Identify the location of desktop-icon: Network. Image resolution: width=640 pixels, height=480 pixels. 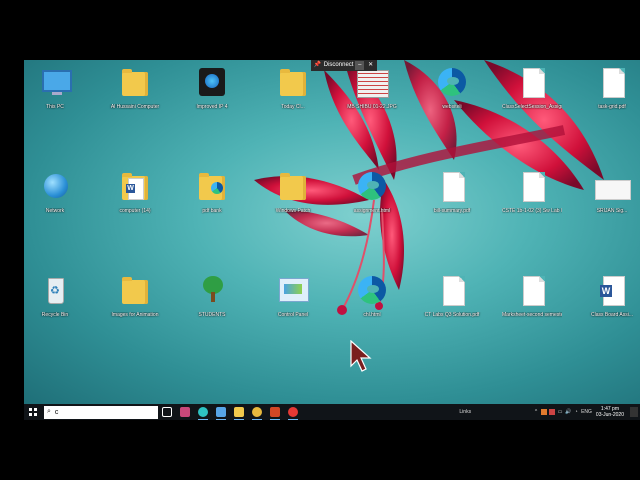
(55, 201).